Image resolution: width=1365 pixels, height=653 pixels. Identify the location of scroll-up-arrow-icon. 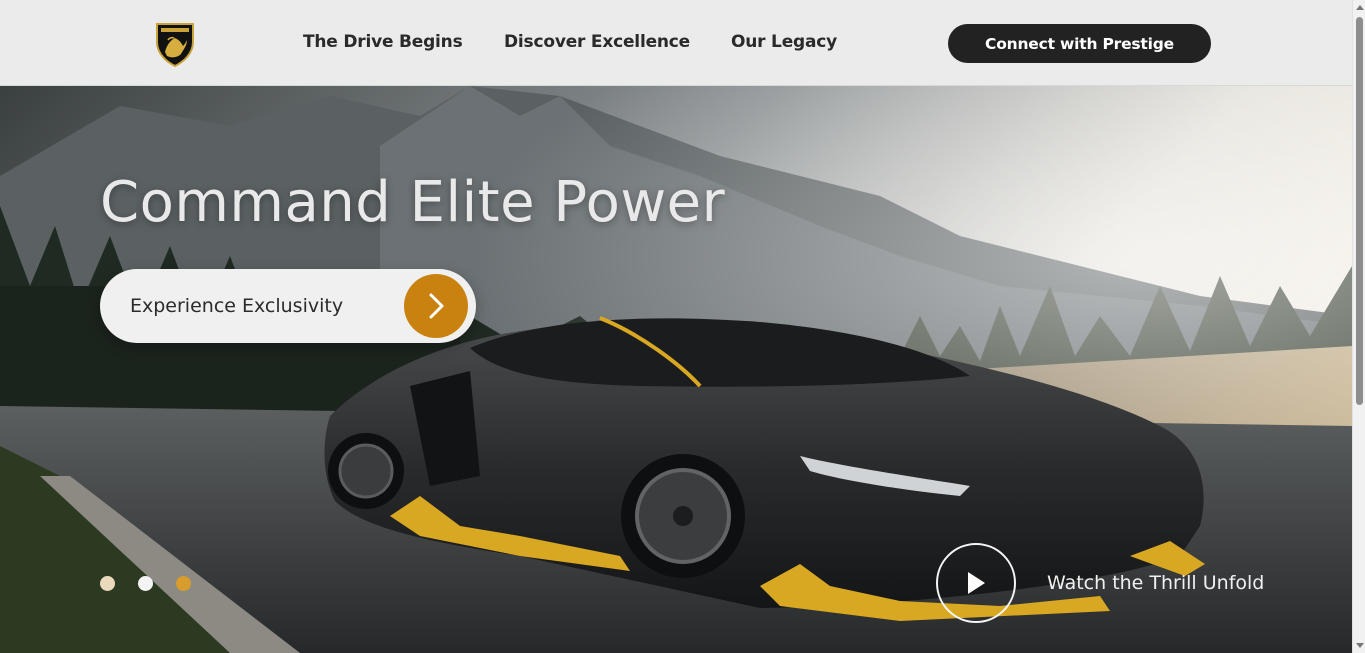
(1360, 7).